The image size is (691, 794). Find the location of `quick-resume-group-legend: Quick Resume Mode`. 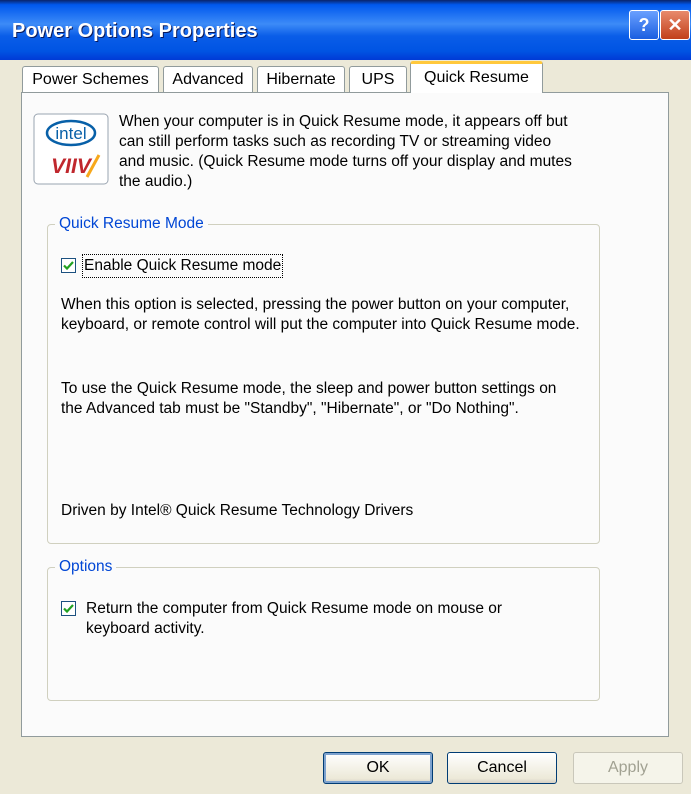

quick-resume-group-legend: Quick Resume Mode is located at coordinates (131, 224).